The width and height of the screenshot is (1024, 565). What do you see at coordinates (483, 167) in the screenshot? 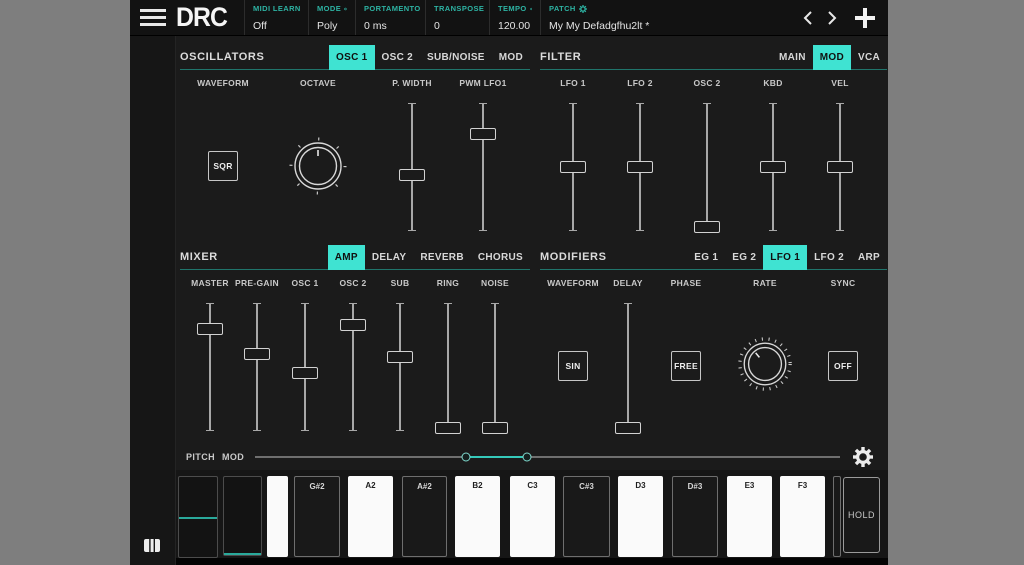
I see `pwm-lfo1-slider` at bounding box center [483, 167].